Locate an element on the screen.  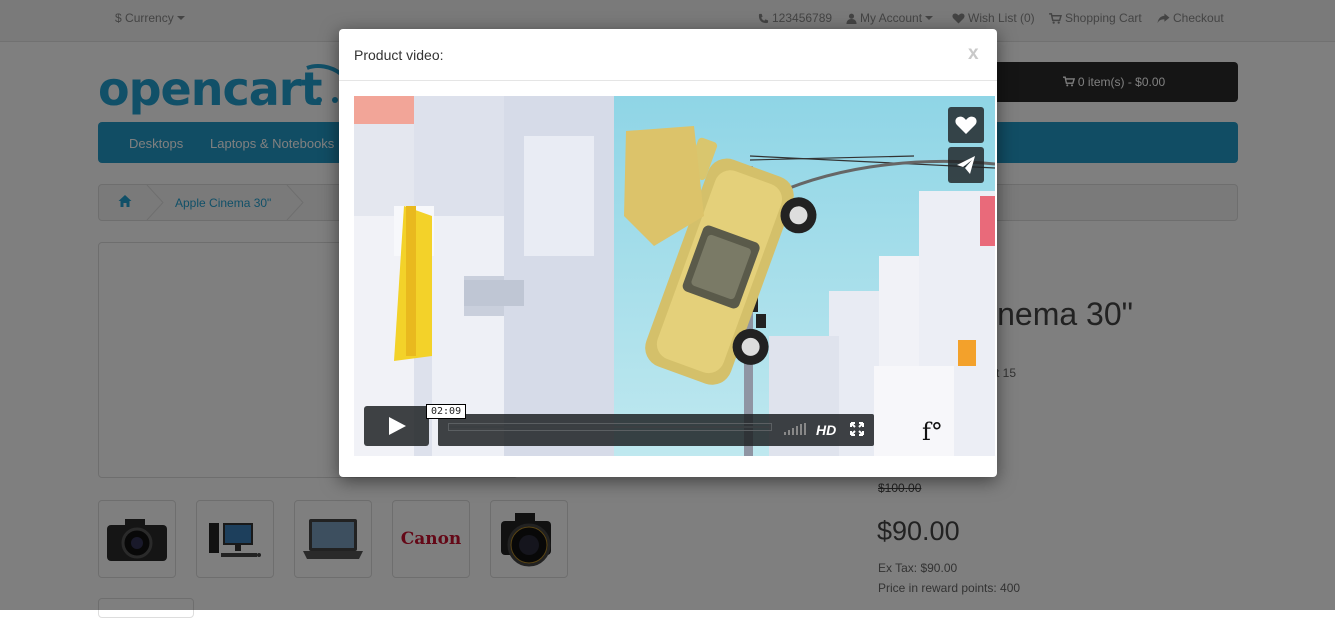
close-button: x is located at coordinates (973, 54).